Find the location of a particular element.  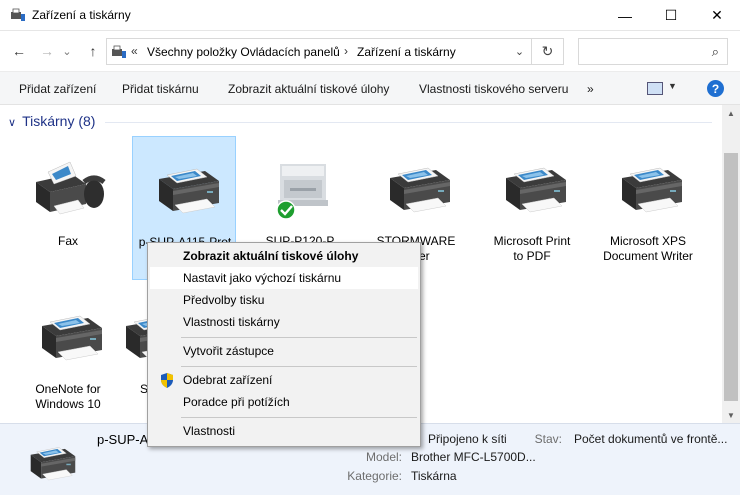

uac-shield-icon is located at coordinates (167, 380).